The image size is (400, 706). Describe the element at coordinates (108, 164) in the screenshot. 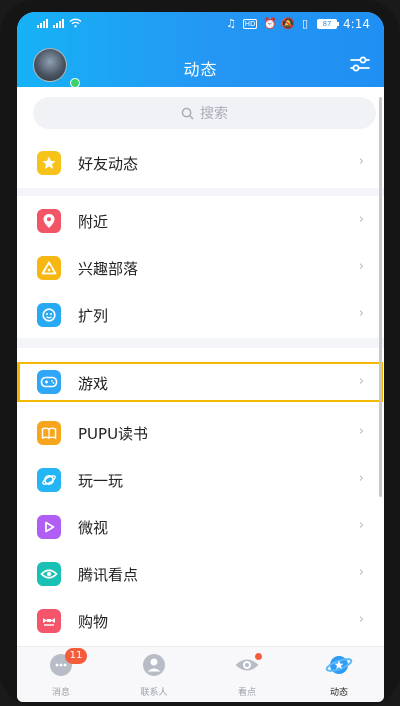

I see `list-item-label: 好友动态` at that location.